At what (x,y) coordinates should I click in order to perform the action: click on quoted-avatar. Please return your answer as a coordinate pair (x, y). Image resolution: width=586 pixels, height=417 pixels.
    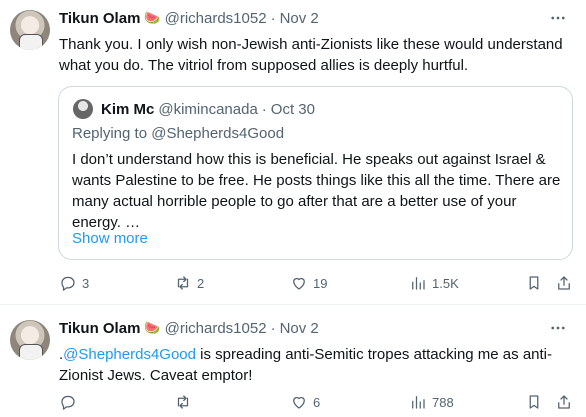
    Looking at the image, I should click on (83, 109).